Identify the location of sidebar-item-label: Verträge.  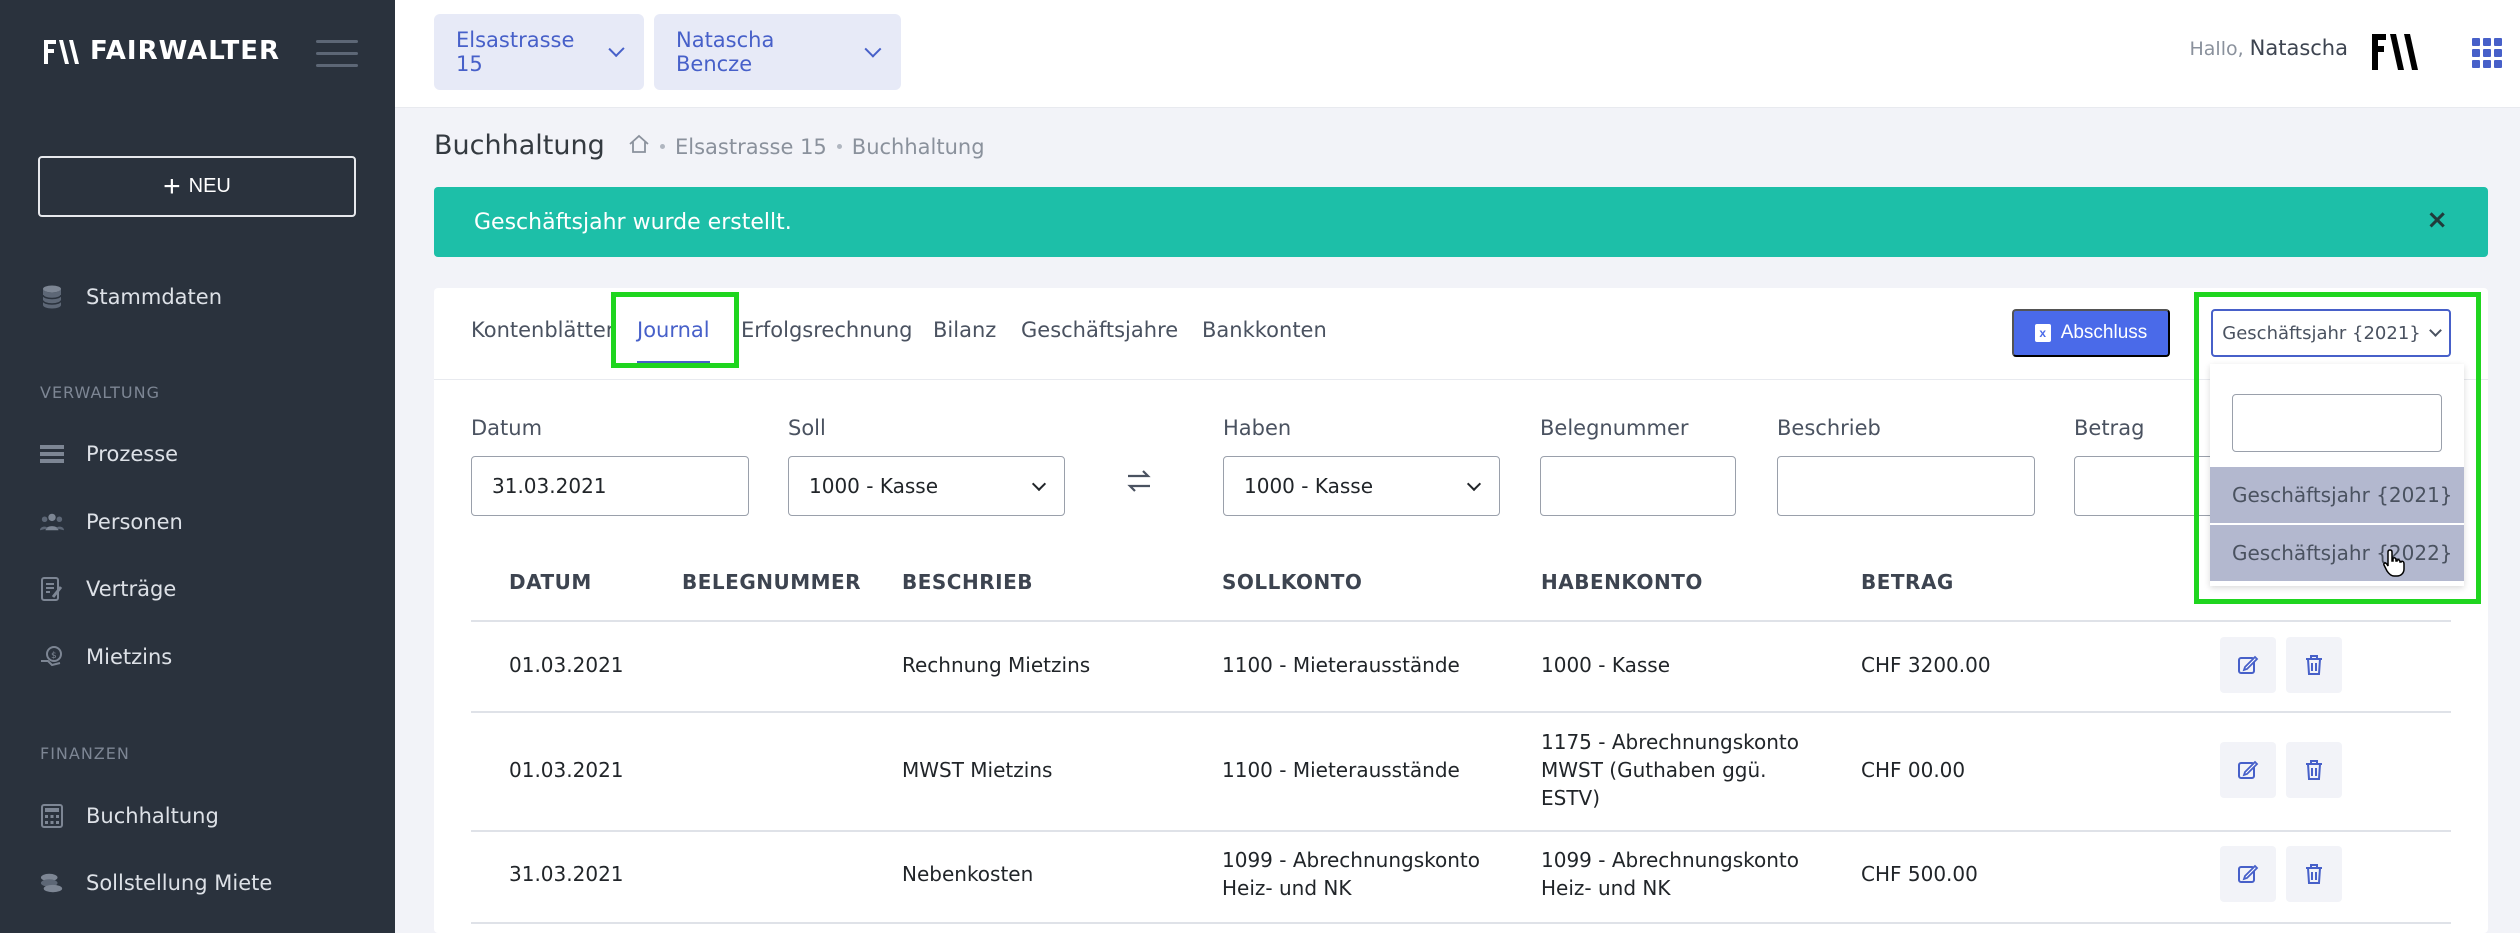
(131, 589).